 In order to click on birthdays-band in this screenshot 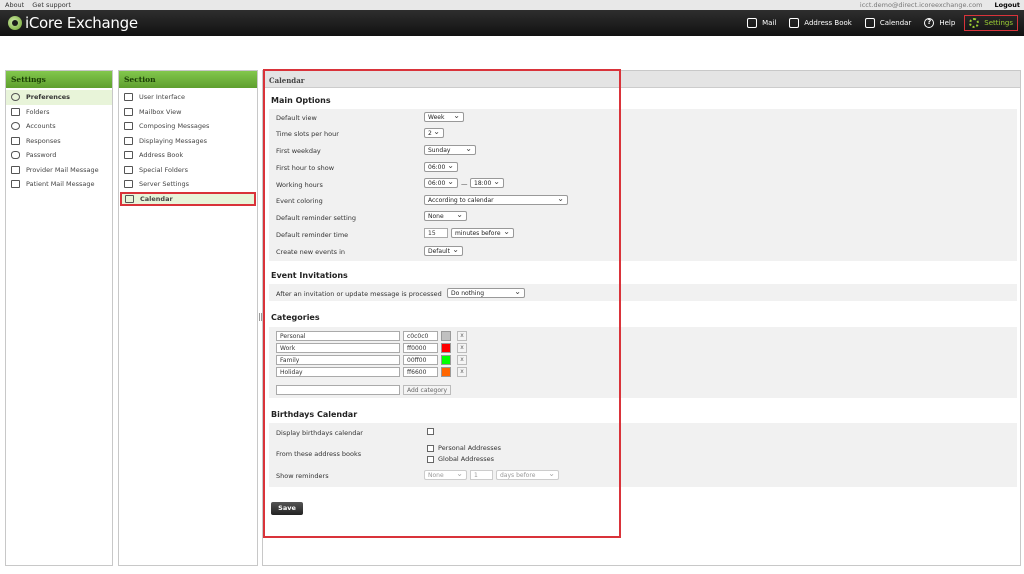, I will do `click(643, 455)`.